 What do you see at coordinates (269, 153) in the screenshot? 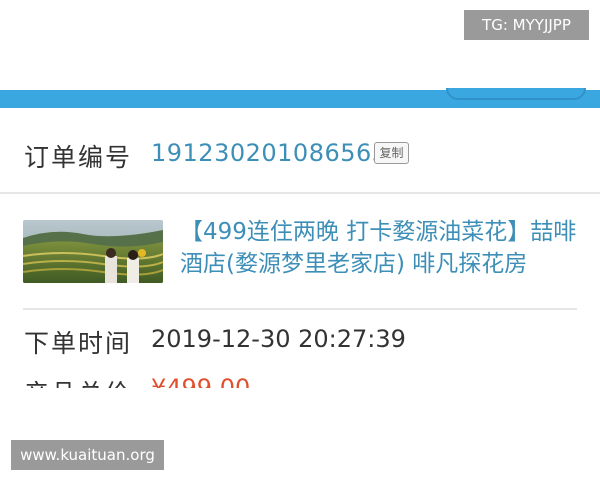
I see `order-number-value: 191230201086563` at bounding box center [269, 153].